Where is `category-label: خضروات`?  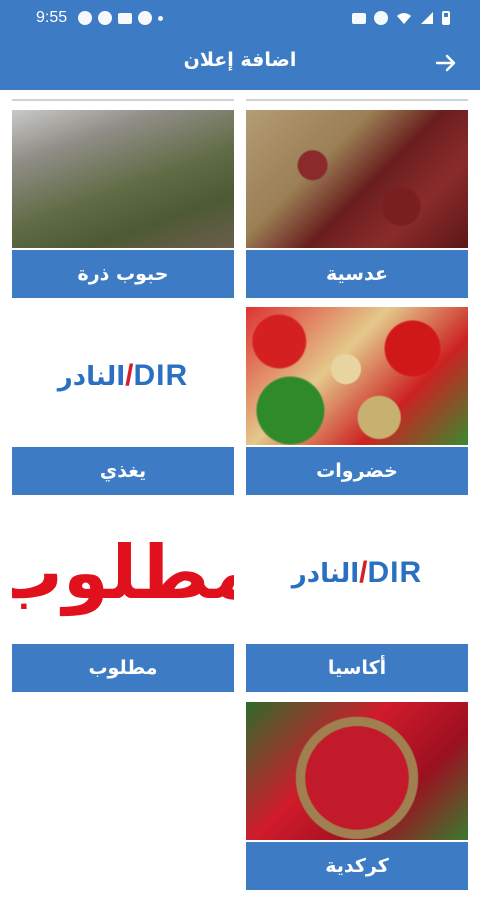
category-label: خضروات is located at coordinates (357, 471).